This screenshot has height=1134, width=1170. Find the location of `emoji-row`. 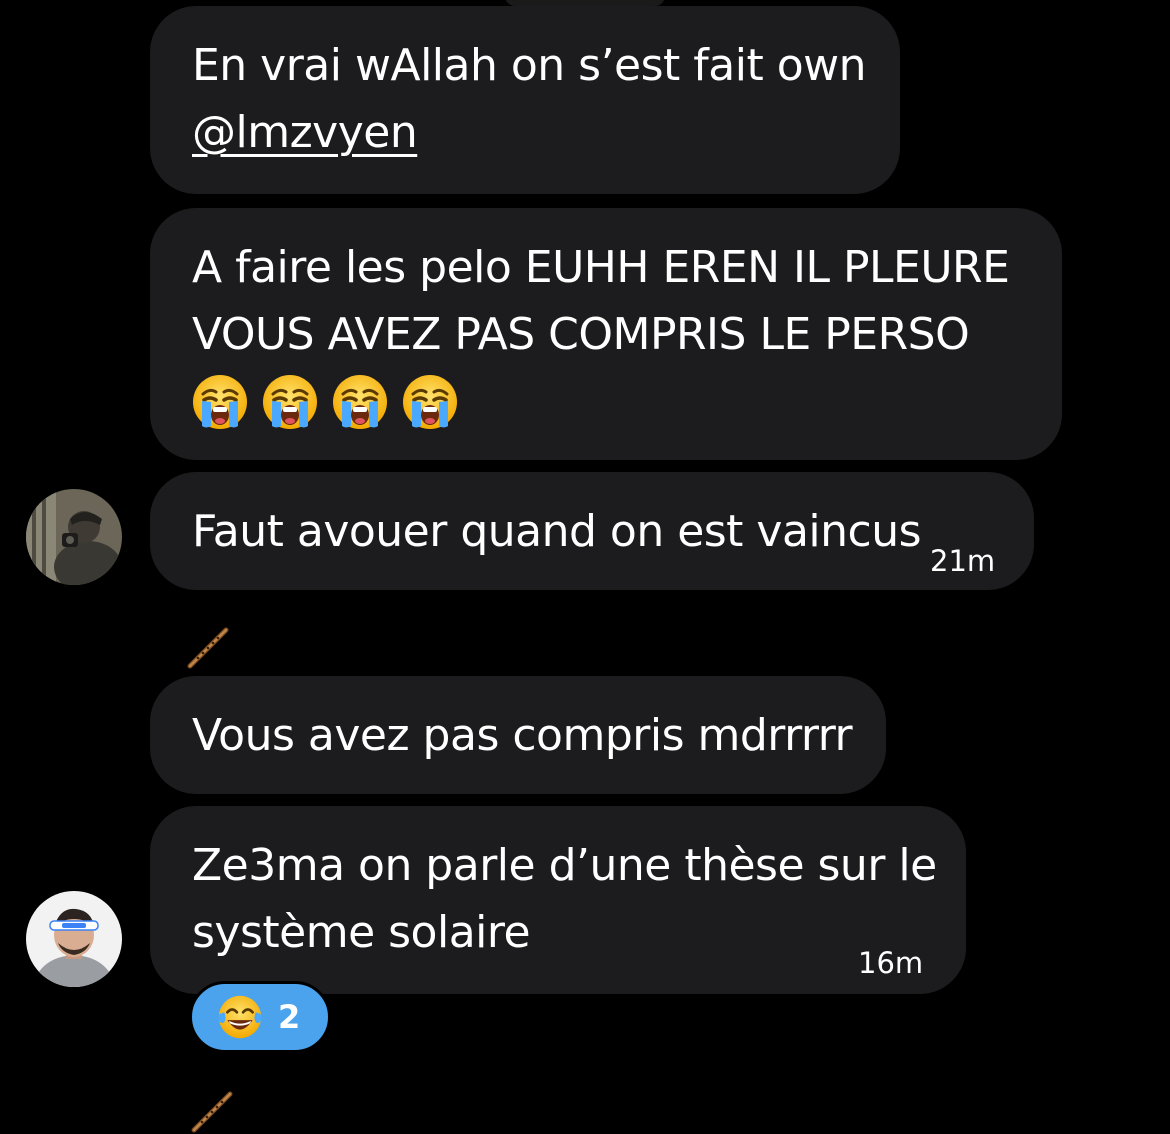

emoji-row is located at coordinates (606, 402).